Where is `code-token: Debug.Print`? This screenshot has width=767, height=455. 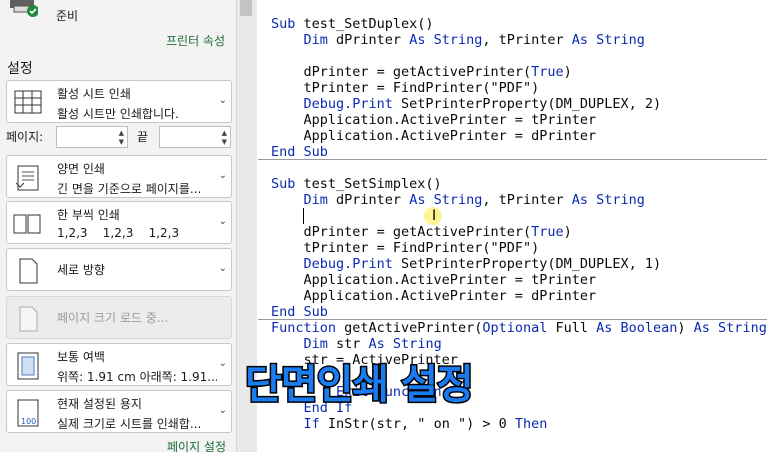 code-token: Debug.Print is located at coordinates (336, 264).